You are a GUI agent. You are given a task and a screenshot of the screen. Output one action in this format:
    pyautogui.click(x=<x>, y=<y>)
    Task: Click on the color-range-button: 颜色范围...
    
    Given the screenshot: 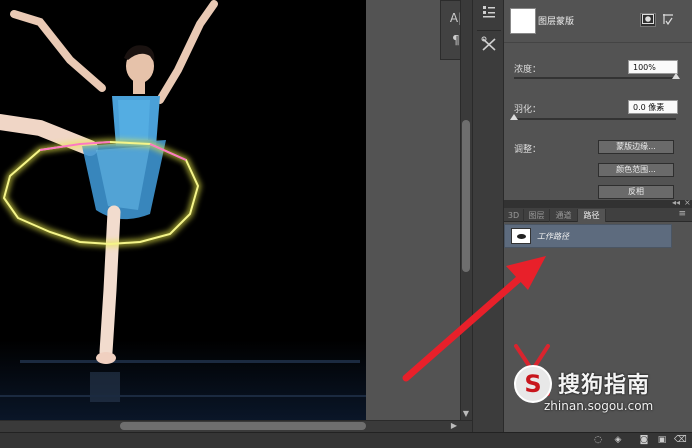 What is the action you would take?
    pyautogui.click(x=636, y=170)
    